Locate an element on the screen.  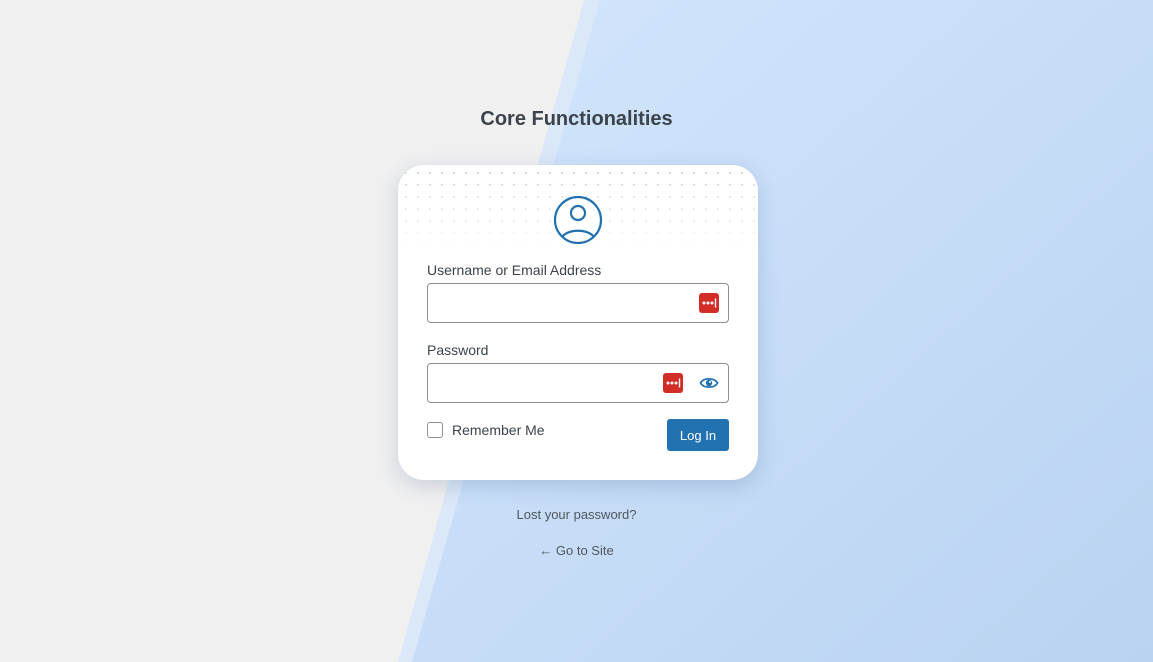
lost-password-link: Lost your password? is located at coordinates (576, 514).